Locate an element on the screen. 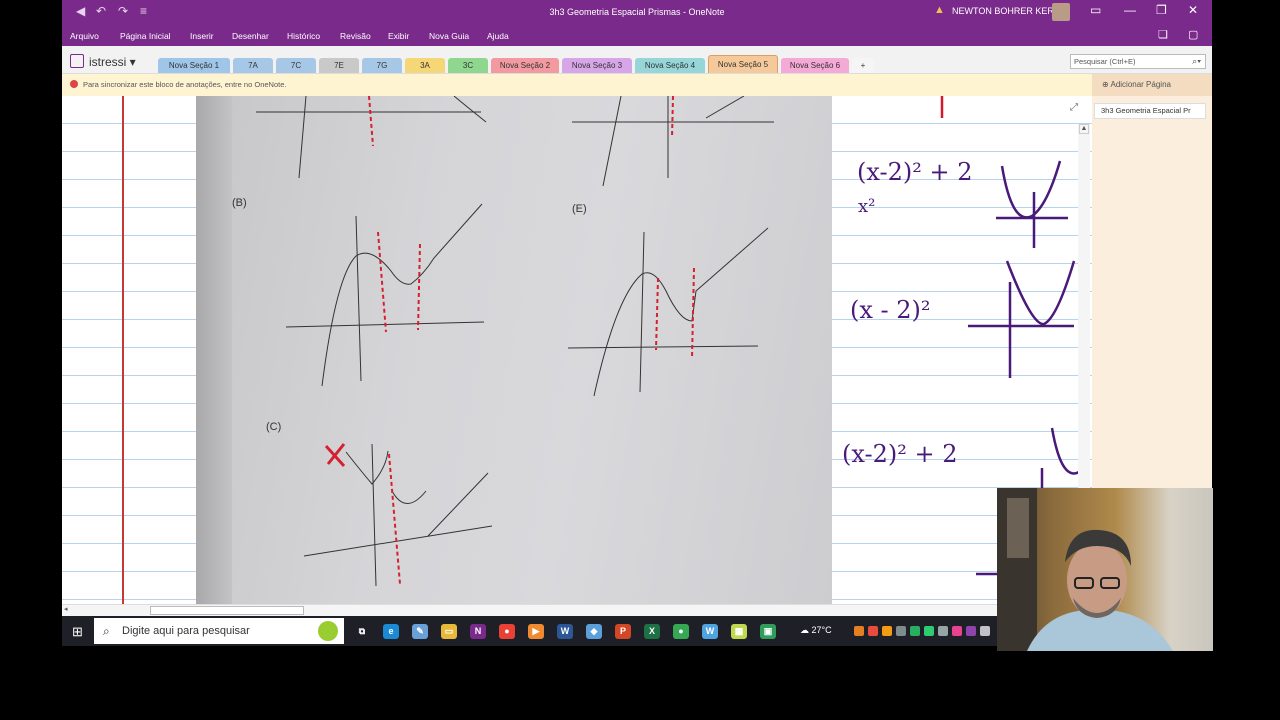 The image size is (1280, 720). warning-icon: ▲ is located at coordinates (939, 10).